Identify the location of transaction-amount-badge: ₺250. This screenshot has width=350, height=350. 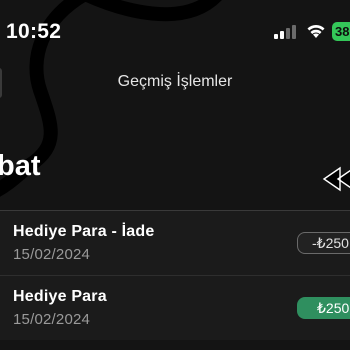
(323, 308).